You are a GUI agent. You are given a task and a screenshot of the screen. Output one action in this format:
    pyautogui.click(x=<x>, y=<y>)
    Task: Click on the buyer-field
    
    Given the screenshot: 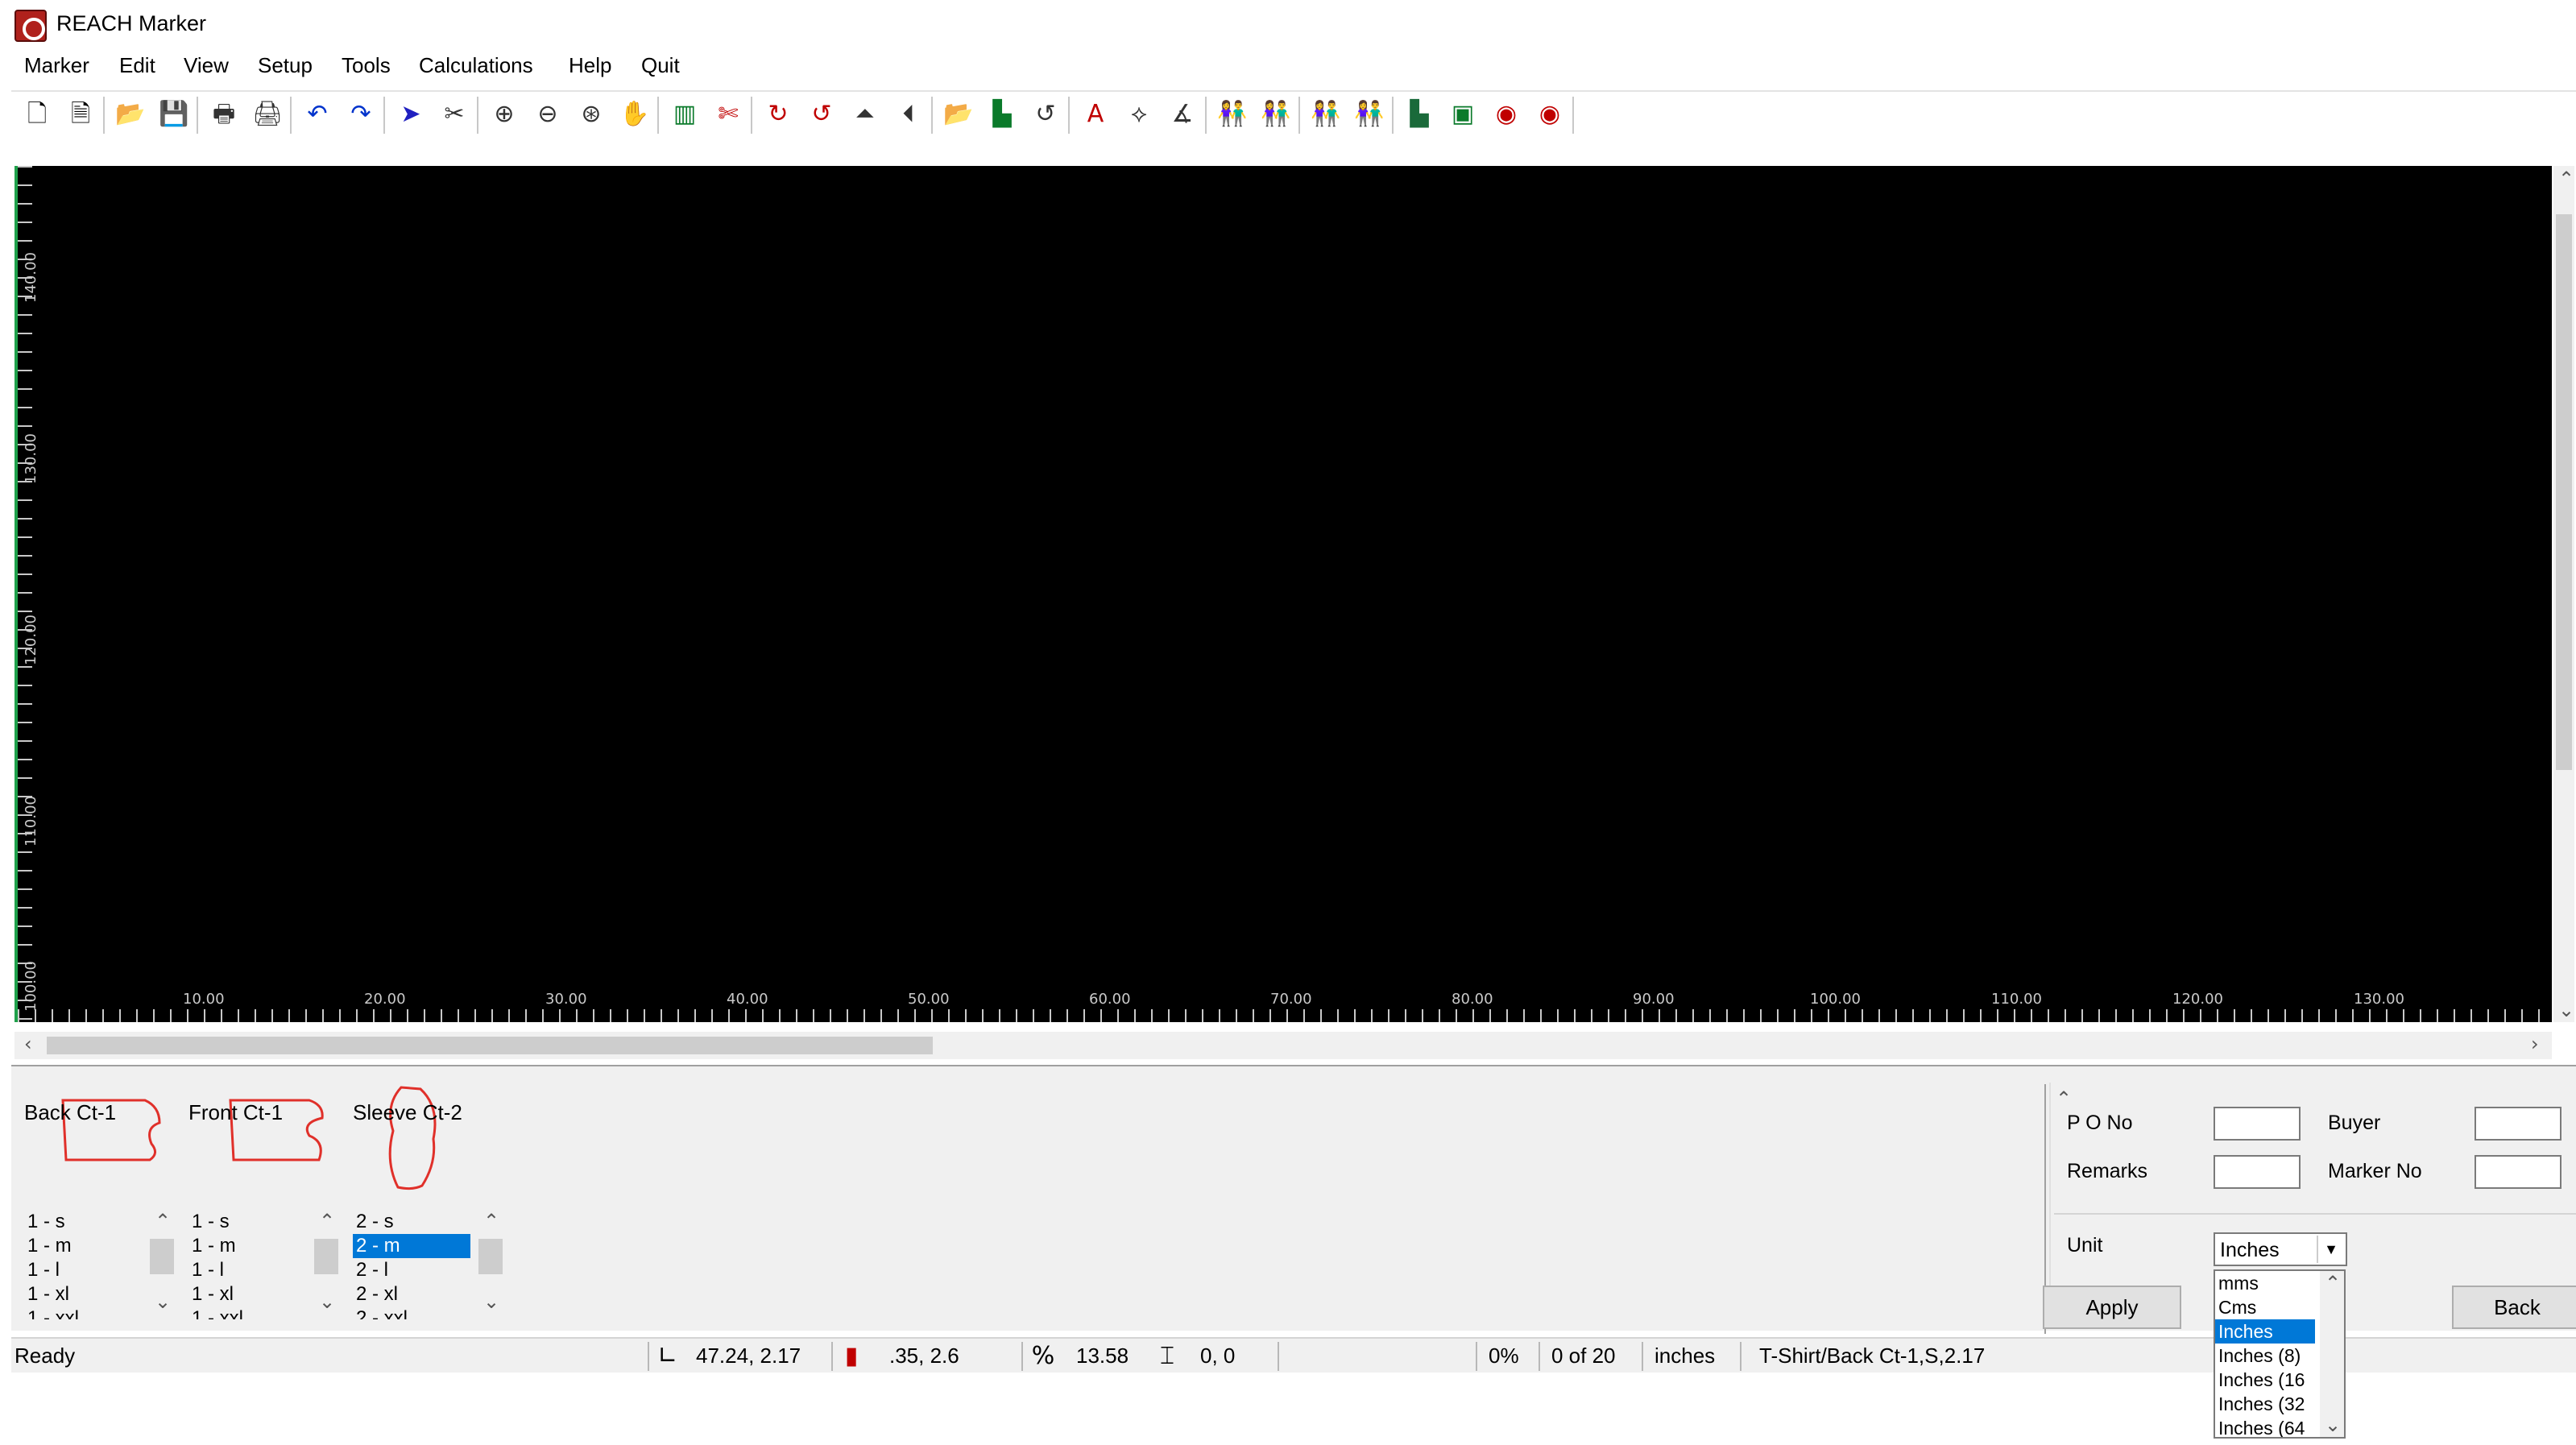 What is the action you would take?
    pyautogui.click(x=2518, y=1124)
    